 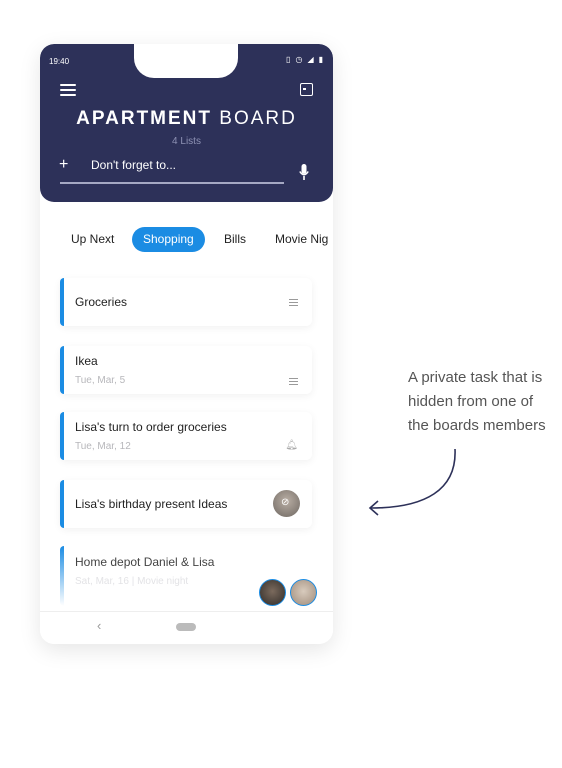 What do you see at coordinates (63, 165) in the screenshot?
I see `add-icon: +` at bounding box center [63, 165].